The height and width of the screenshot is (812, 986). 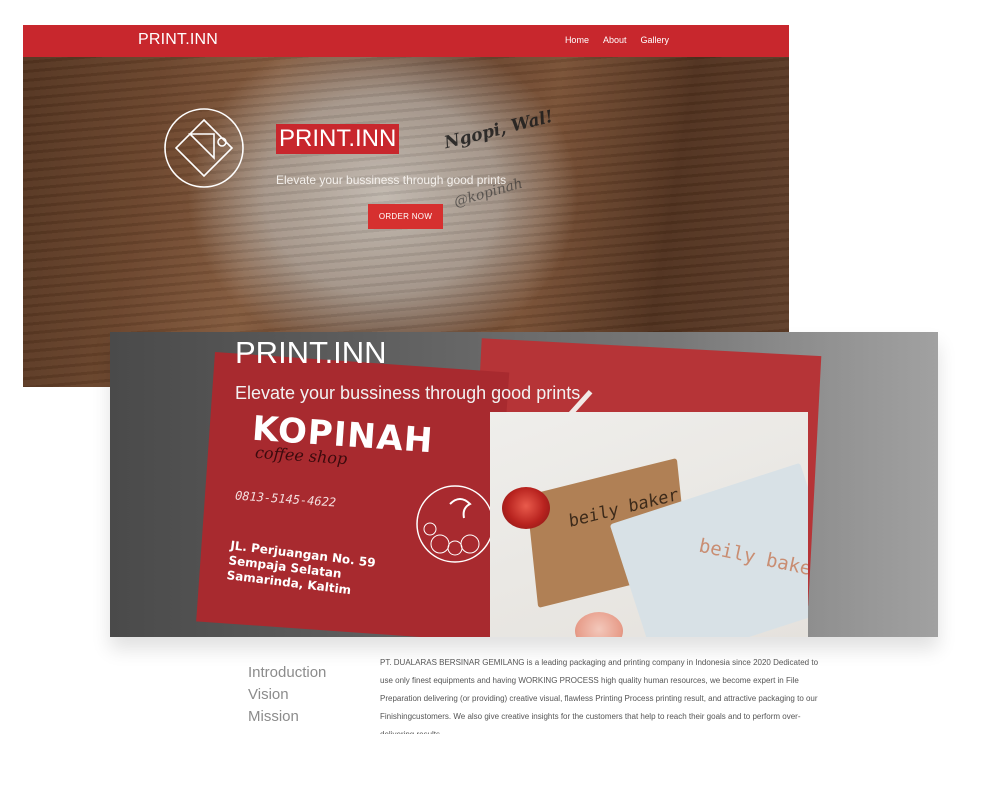 I want to click on top-navbar: PRINT.INN Home About Gallery, so click(x=406, y=41).